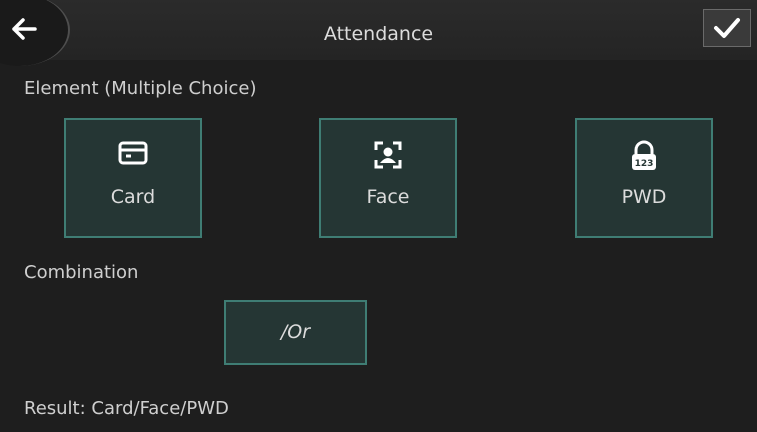 Image resolution: width=757 pixels, height=432 pixels. Describe the element at coordinates (81, 272) in the screenshot. I see `combination-section-label: Combination` at that location.